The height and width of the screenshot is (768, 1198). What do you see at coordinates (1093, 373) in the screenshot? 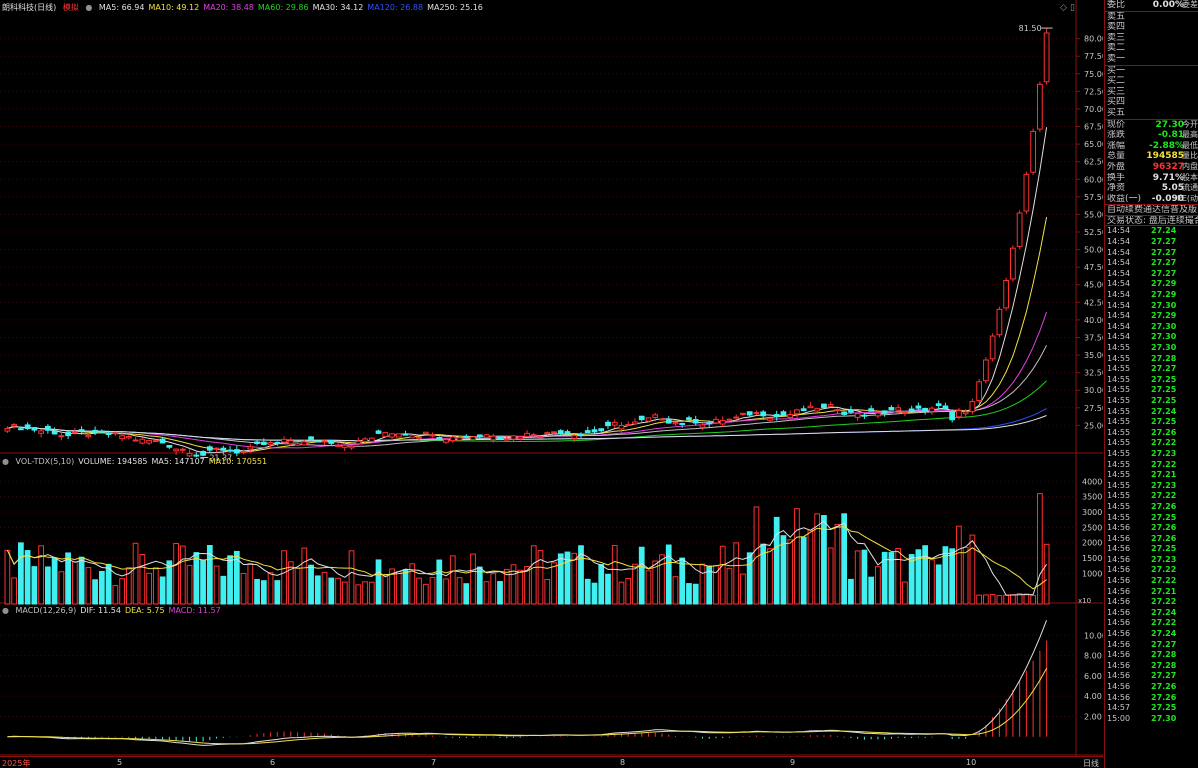
I see `price-tick-label: 32.50` at bounding box center [1093, 373].